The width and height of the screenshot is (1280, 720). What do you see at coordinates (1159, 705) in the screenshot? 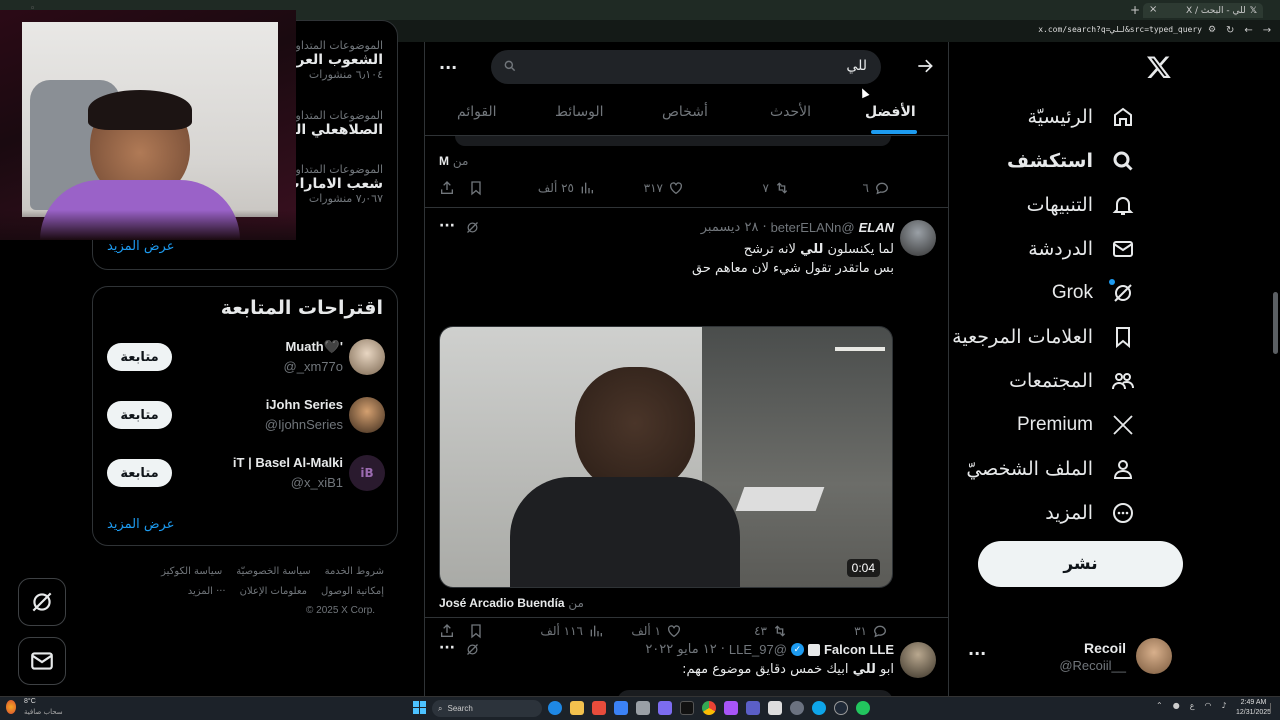
I see `tray-chevron-icon: ⌃` at bounding box center [1159, 705].